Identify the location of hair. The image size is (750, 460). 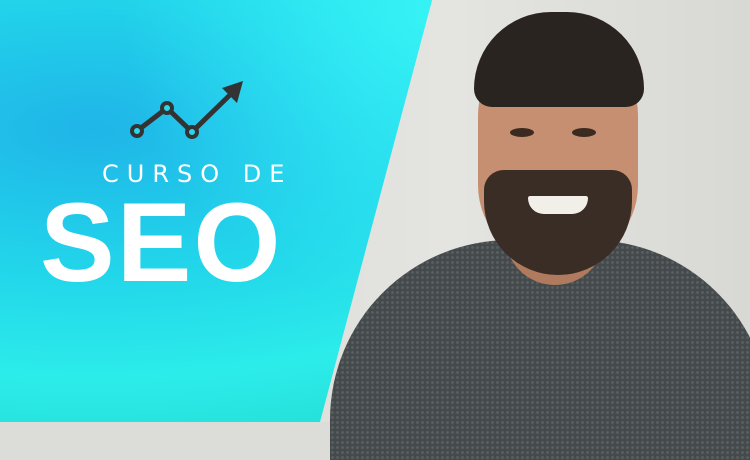
(559, 59).